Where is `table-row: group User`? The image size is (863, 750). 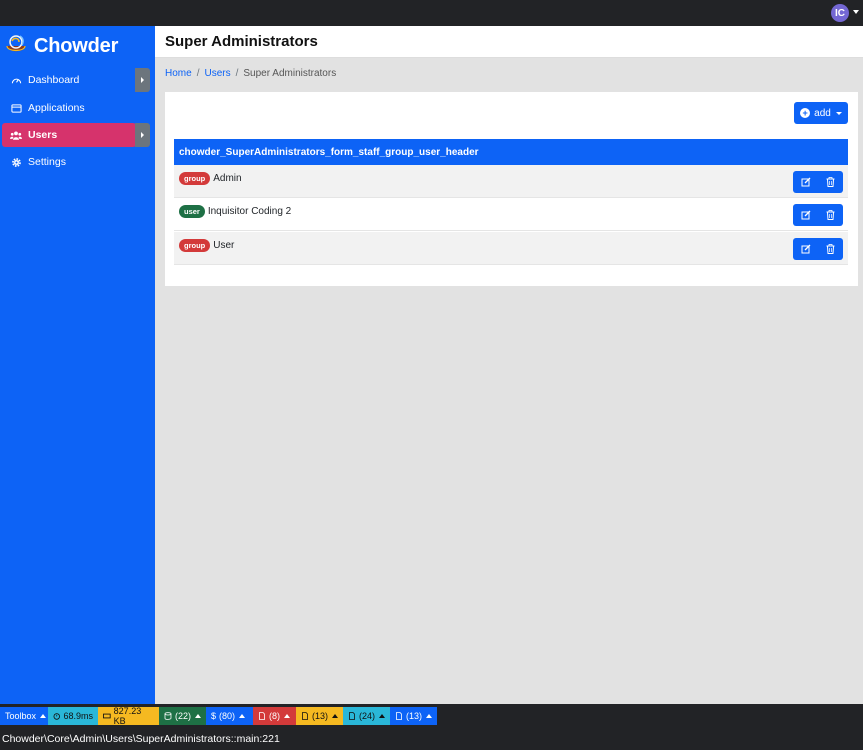
table-row: group User is located at coordinates (511, 248).